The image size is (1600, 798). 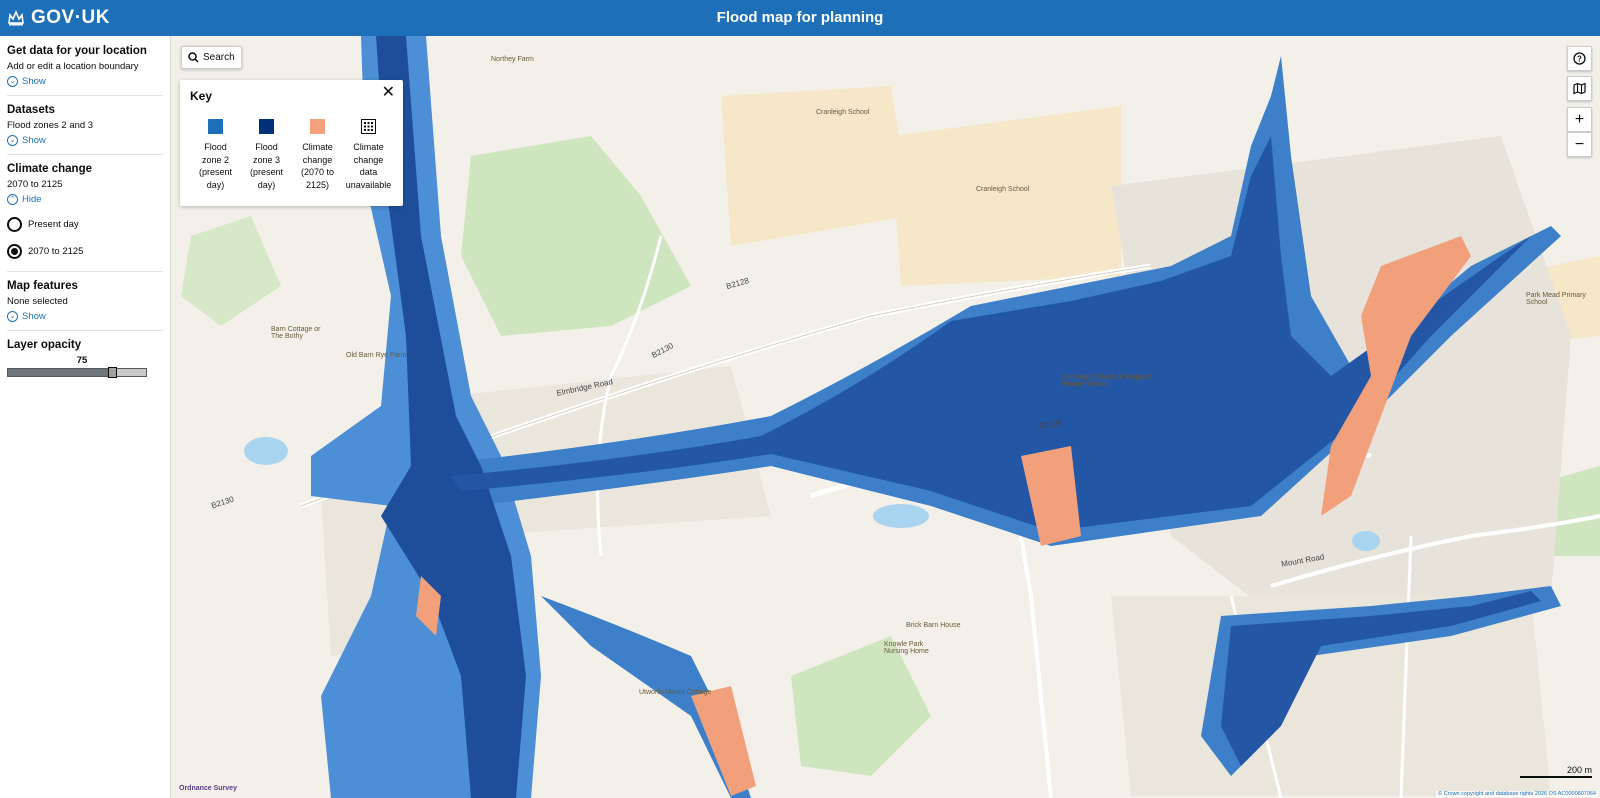 What do you see at coordinates (1556, 771) in the screenshot?
I see `scale-bar: 200 m` at bounding box center [1556, 771].